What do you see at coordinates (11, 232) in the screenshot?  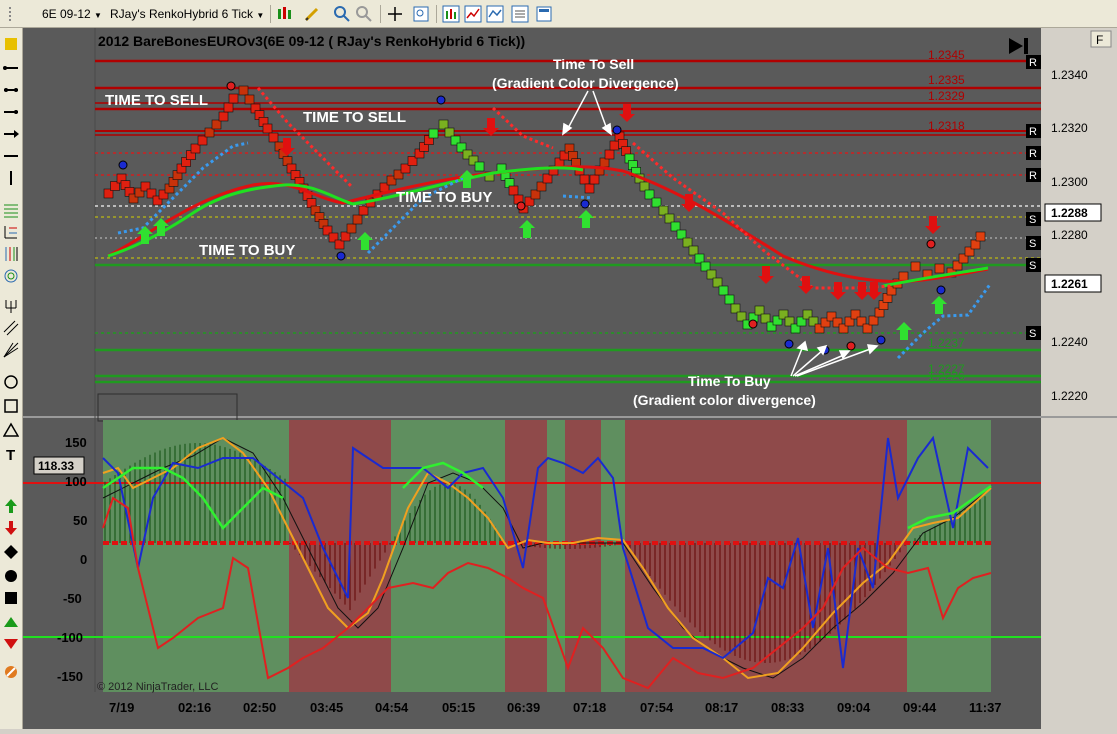 I see `fib-extension-icon` at bounding box center [11, 232].